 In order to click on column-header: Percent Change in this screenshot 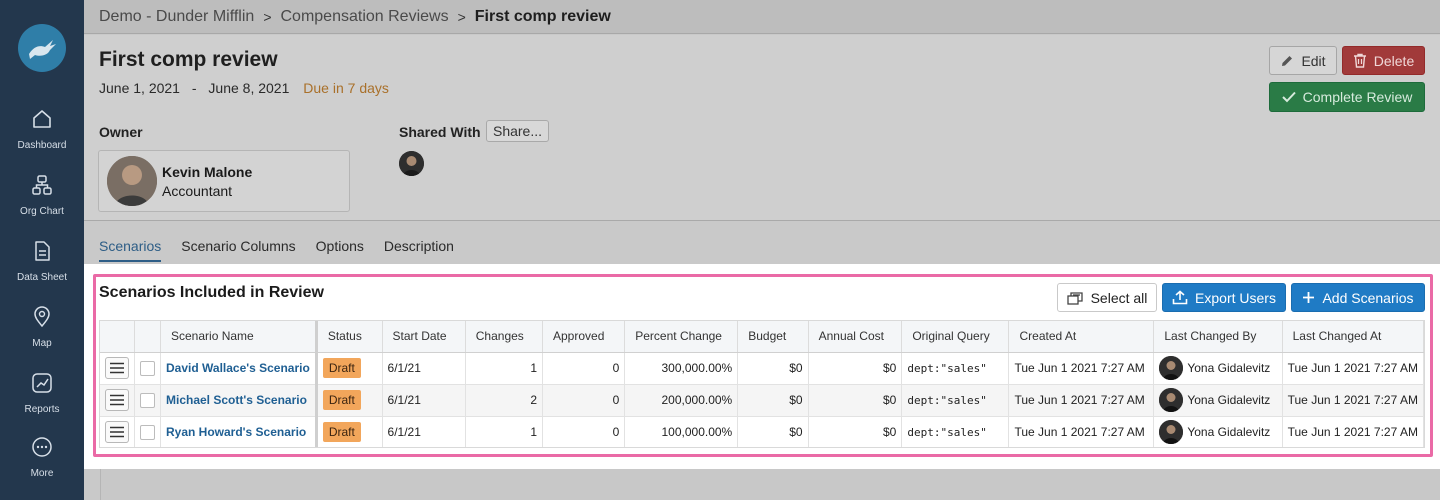, I will do `click(681, 337)`.